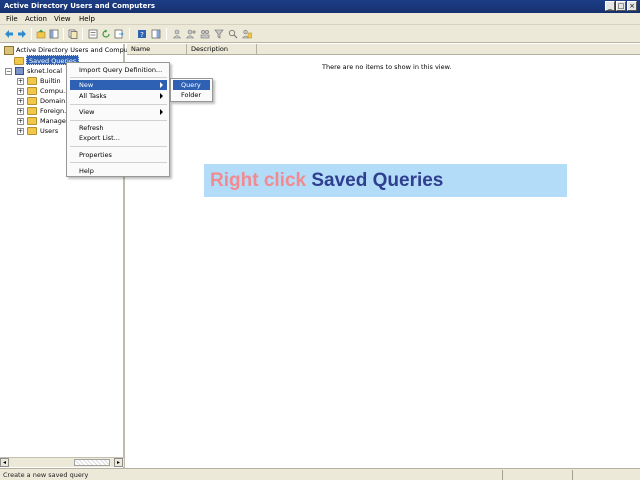  Describe the element at coordinates (118, 128) in the screenshot. I see `menu-item-refresh: Refresh` at that location.